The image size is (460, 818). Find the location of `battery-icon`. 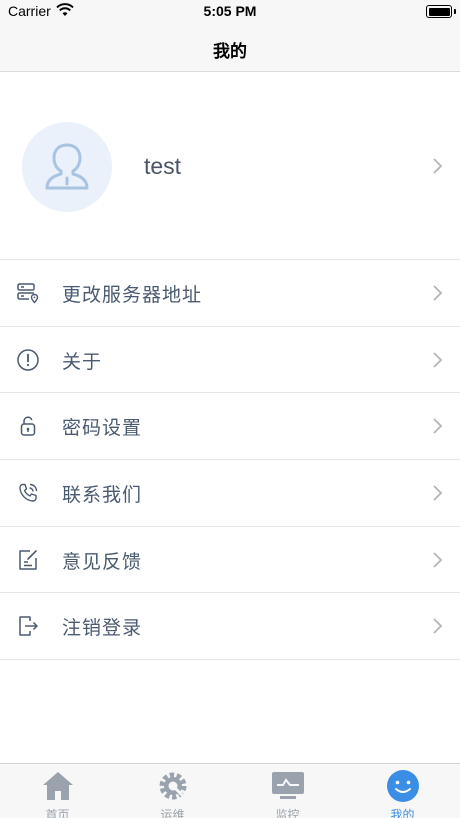

battery-icon is located at coordinates (439, 11).